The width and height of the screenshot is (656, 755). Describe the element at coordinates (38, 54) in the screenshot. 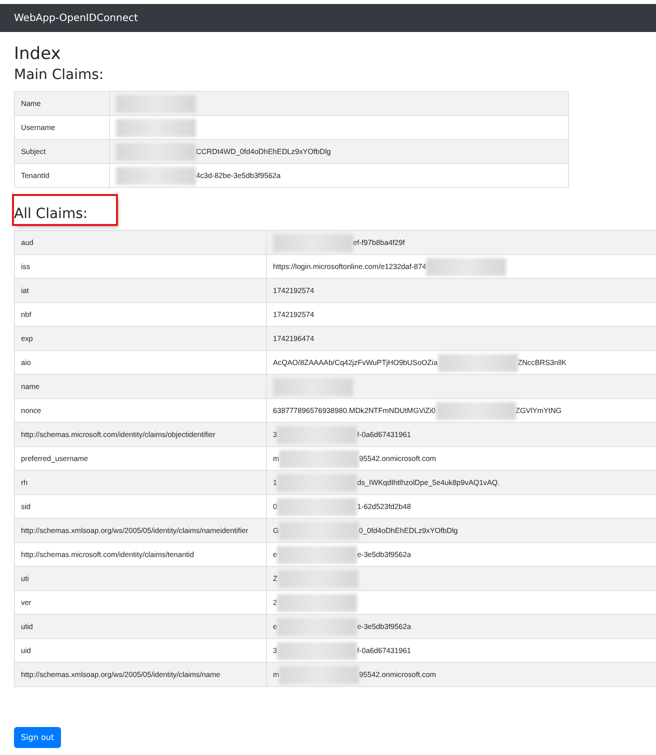

I see `page-title: Index` at that location.